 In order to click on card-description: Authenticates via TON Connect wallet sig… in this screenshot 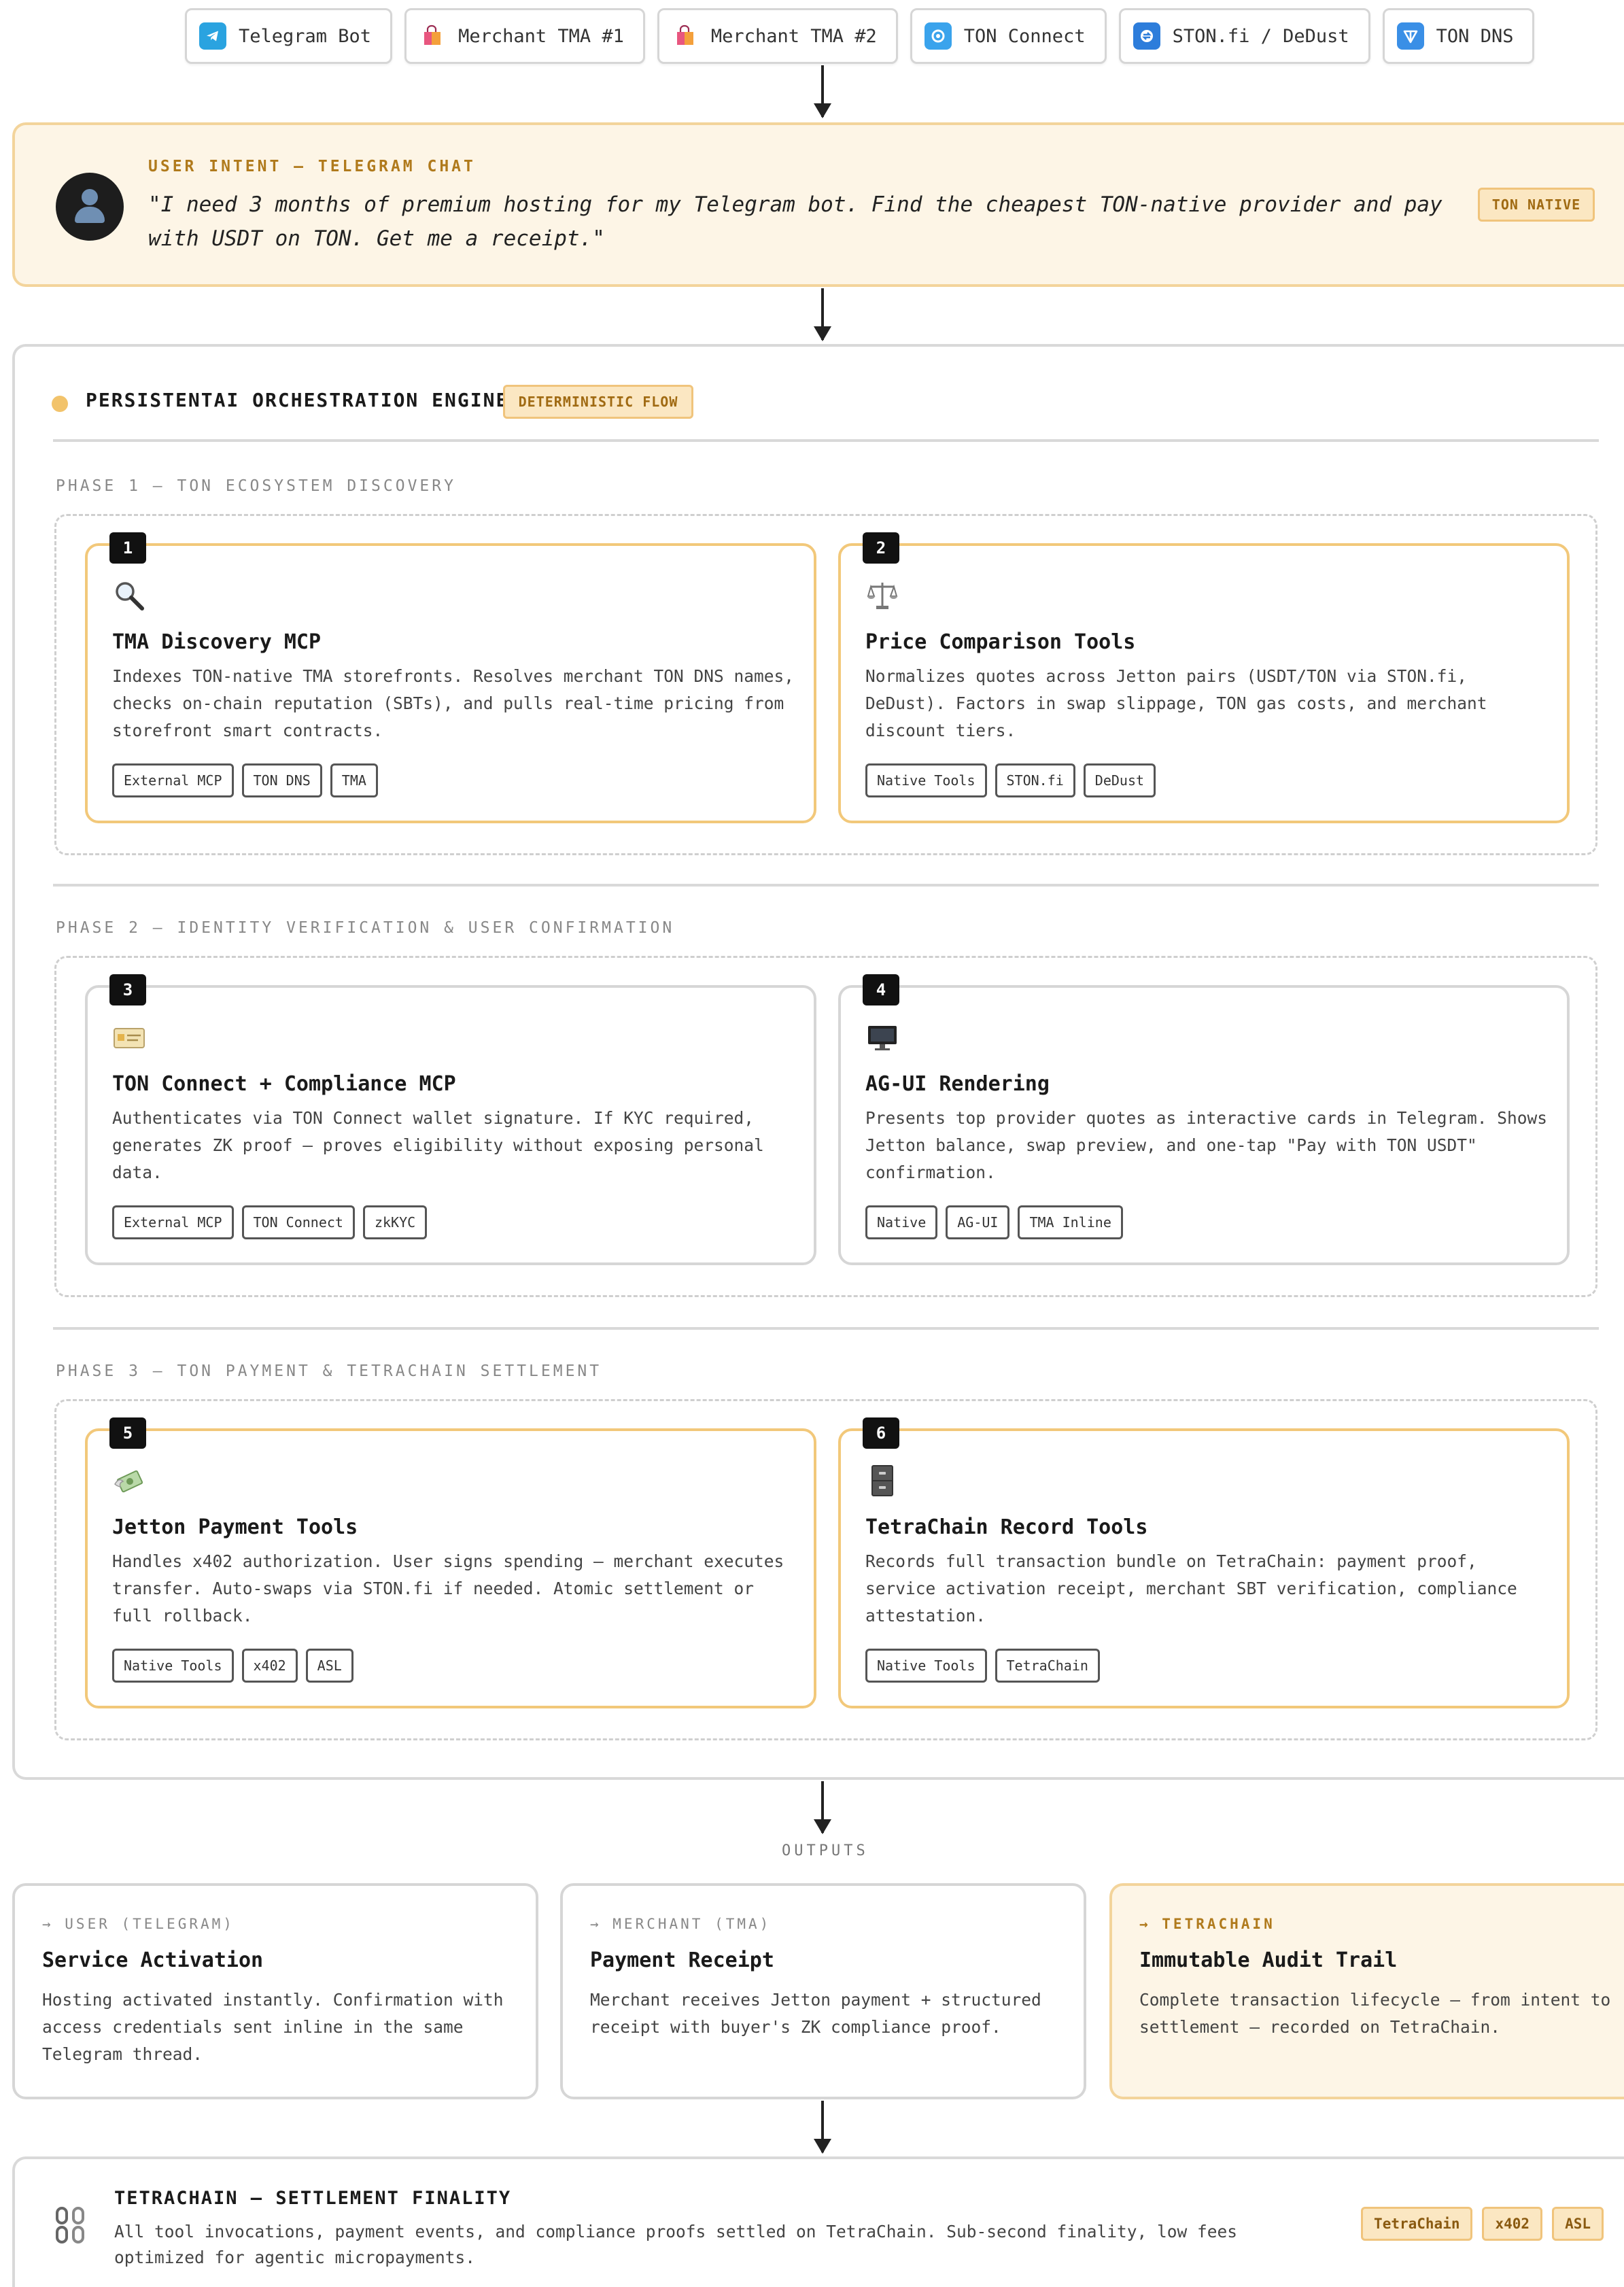, I will do `click(438, 1145)`.